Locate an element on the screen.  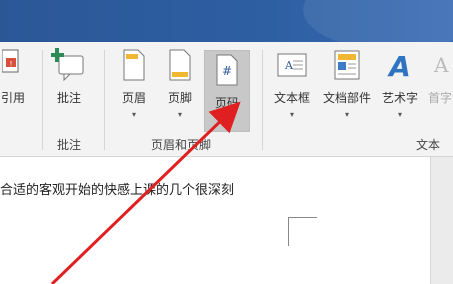
footer-label: 页脚 is located at coordinates (179, 98).